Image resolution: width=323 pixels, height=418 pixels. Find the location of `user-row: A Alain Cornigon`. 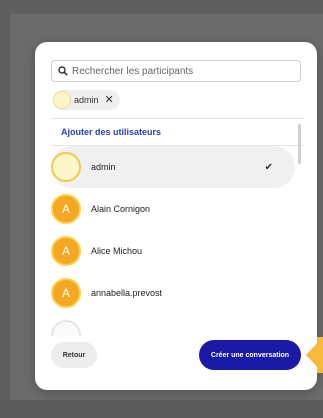

user-row: A Alain Cornigon is located at coordinates (178, 209).